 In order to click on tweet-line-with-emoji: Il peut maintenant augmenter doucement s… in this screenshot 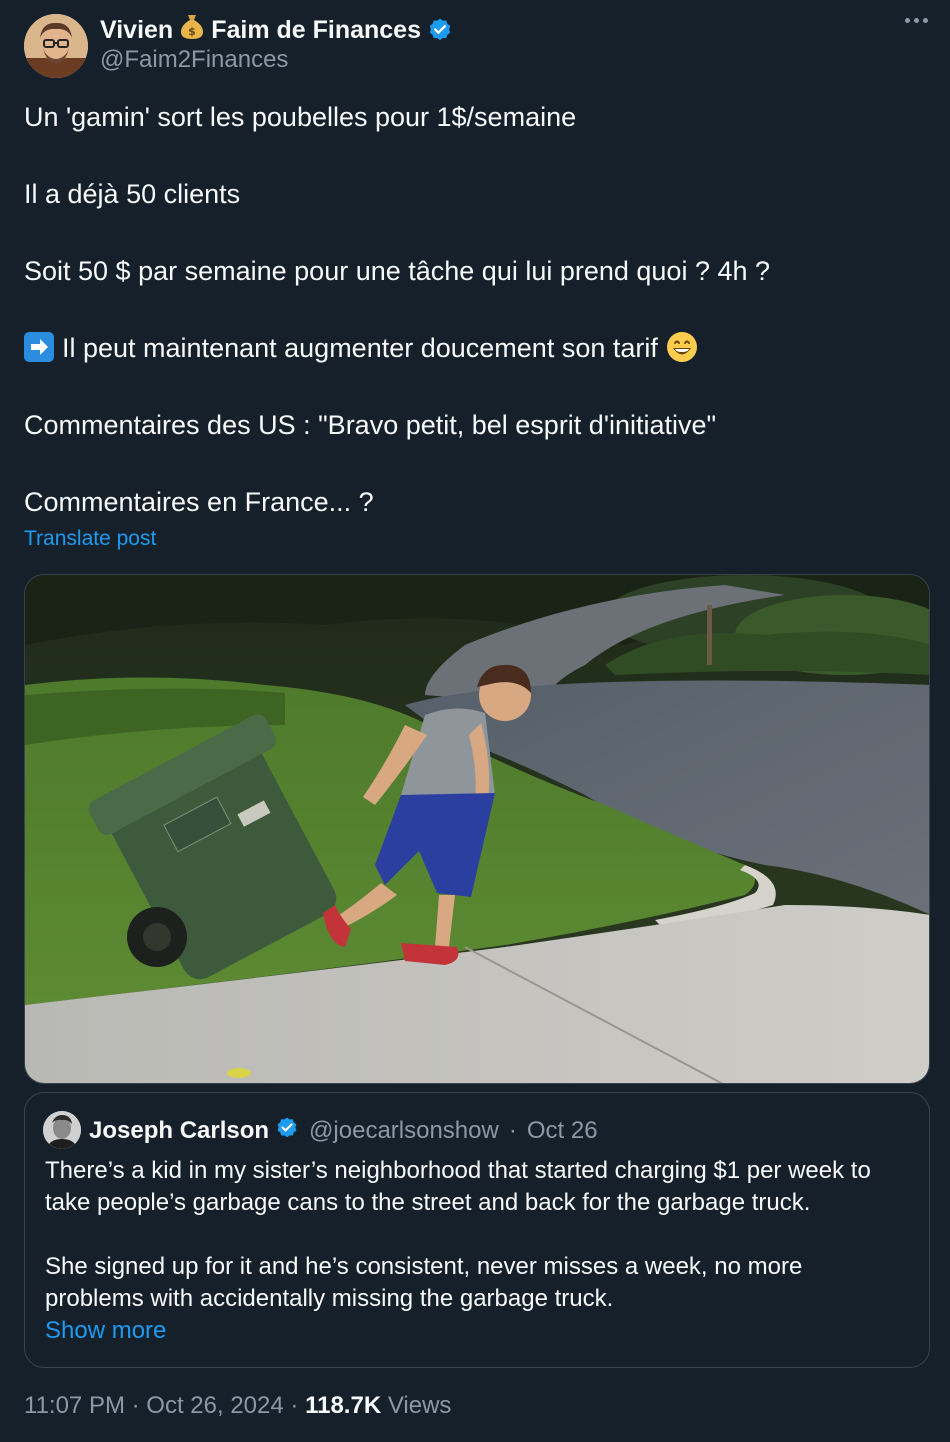, I will do `click(474, 348)`.